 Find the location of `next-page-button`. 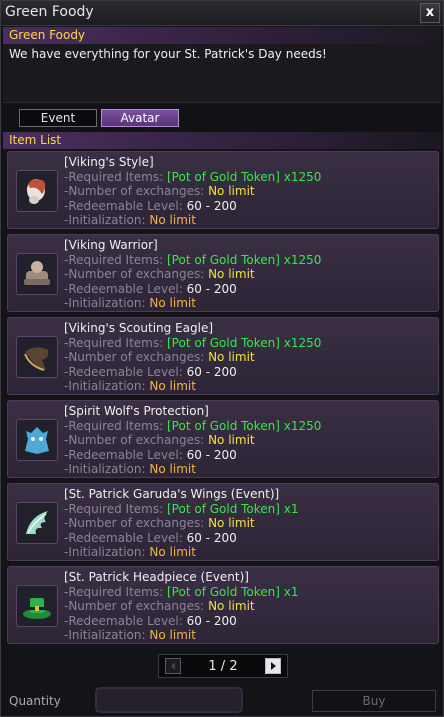

next-page-button is located at coordinates (273, 666).